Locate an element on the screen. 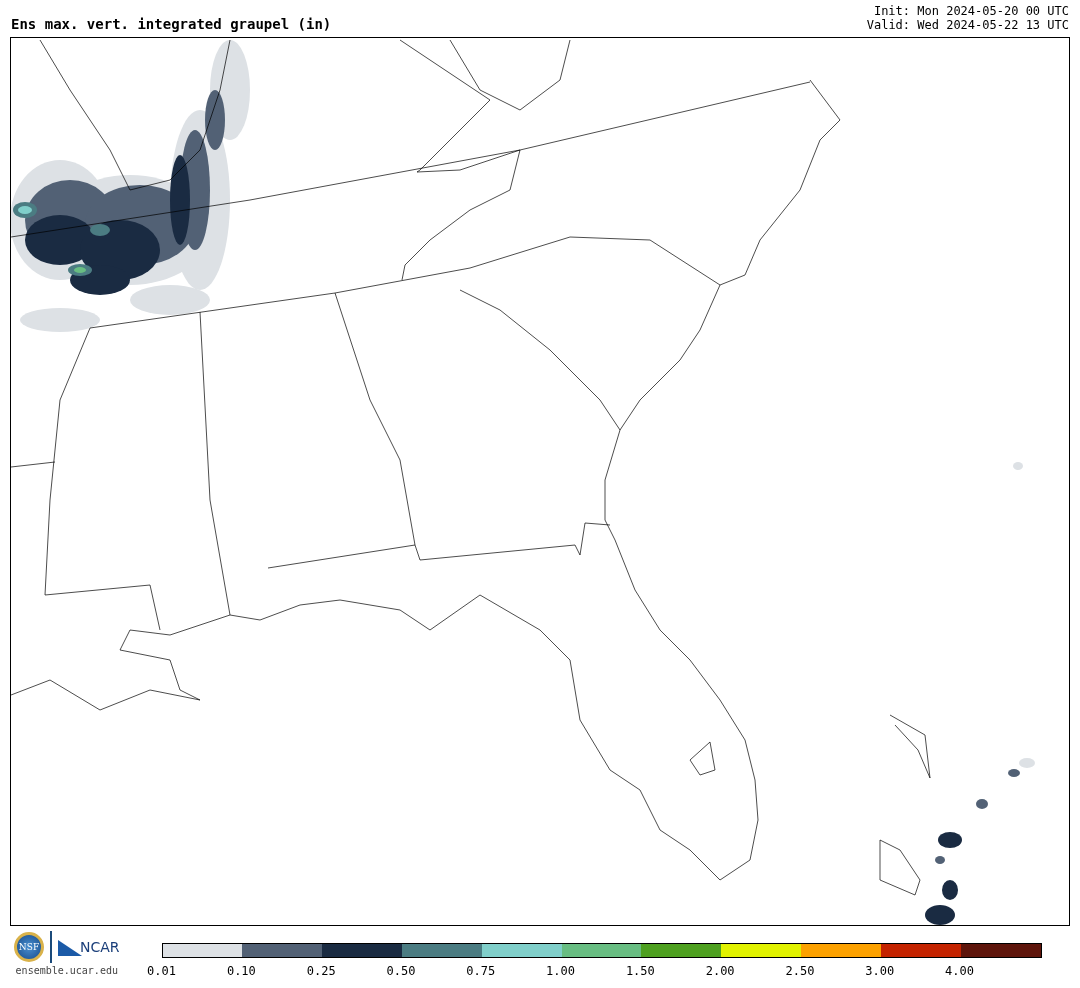  valid-time: Valid: Wed 2024-05-22 13 UTC is located at coordinates (967, 25).